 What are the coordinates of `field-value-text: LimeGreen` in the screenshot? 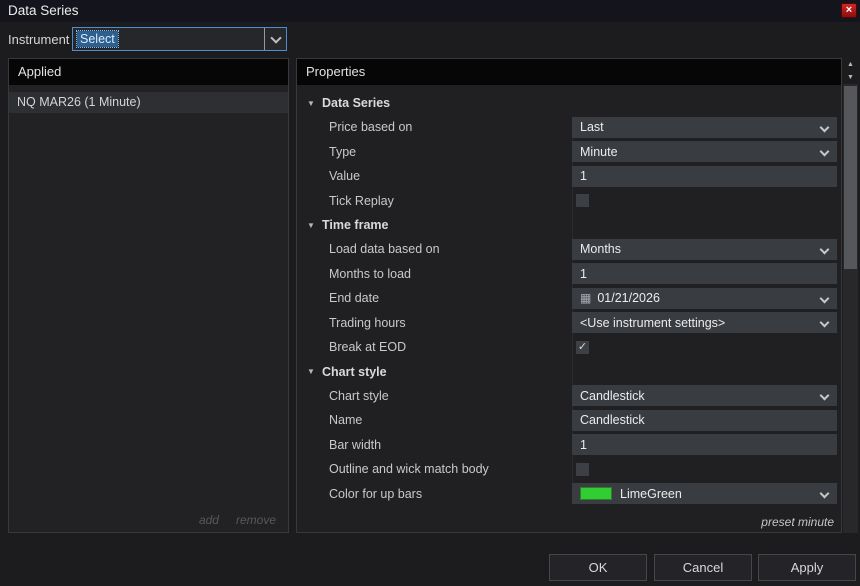 It's located at (651, 493).